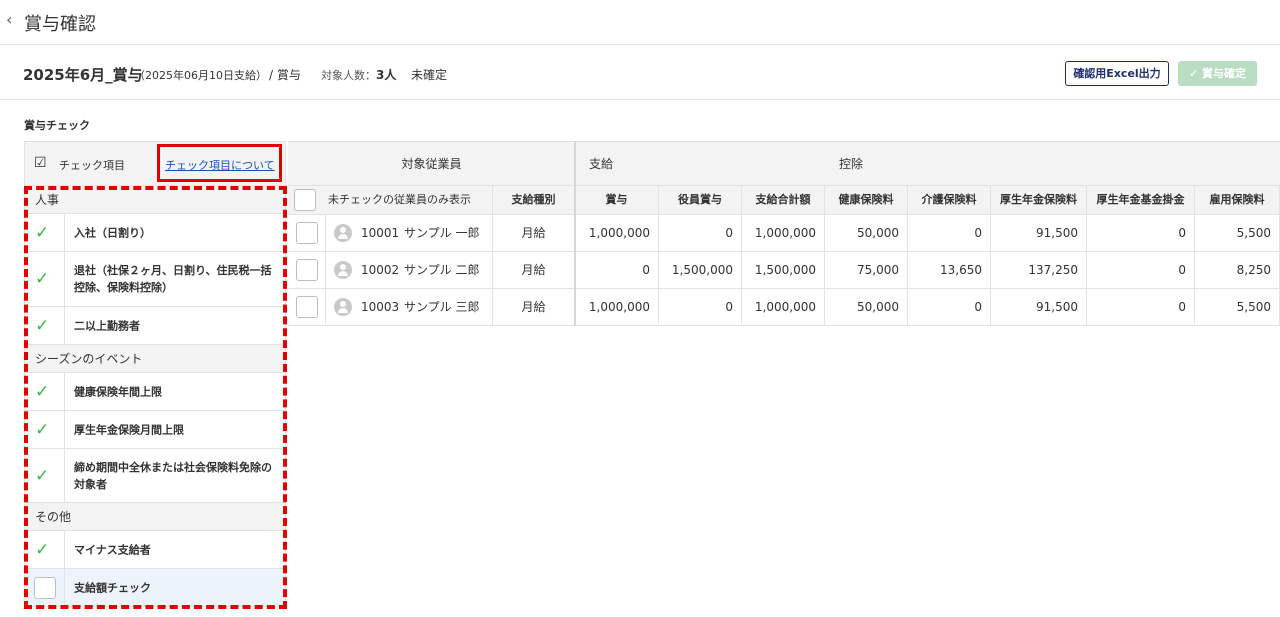 The width and height of the screenshot is (1280, 617). Describe the element at coordinates (155, 550) in the screenshot. I see `check-item: ✓ マイナス支給者` at that location.